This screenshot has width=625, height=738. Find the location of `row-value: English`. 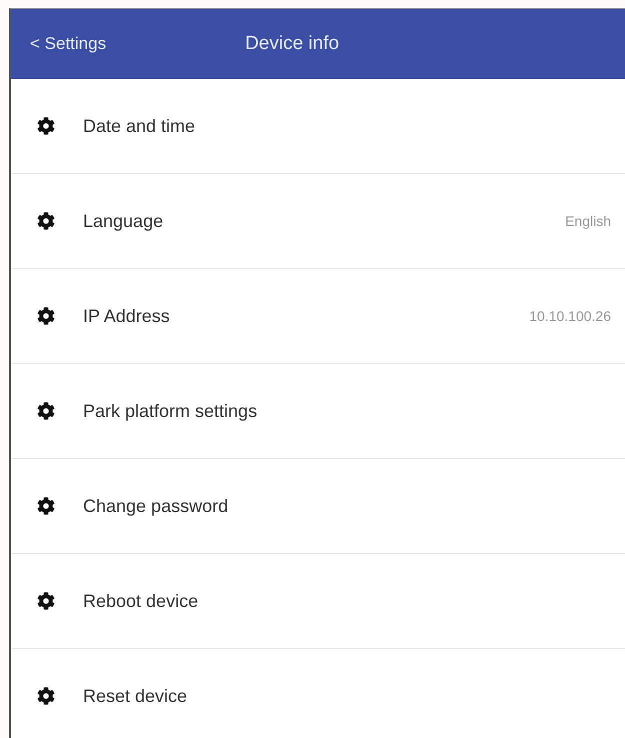

row-value: English is located at coordinates (588, 221).